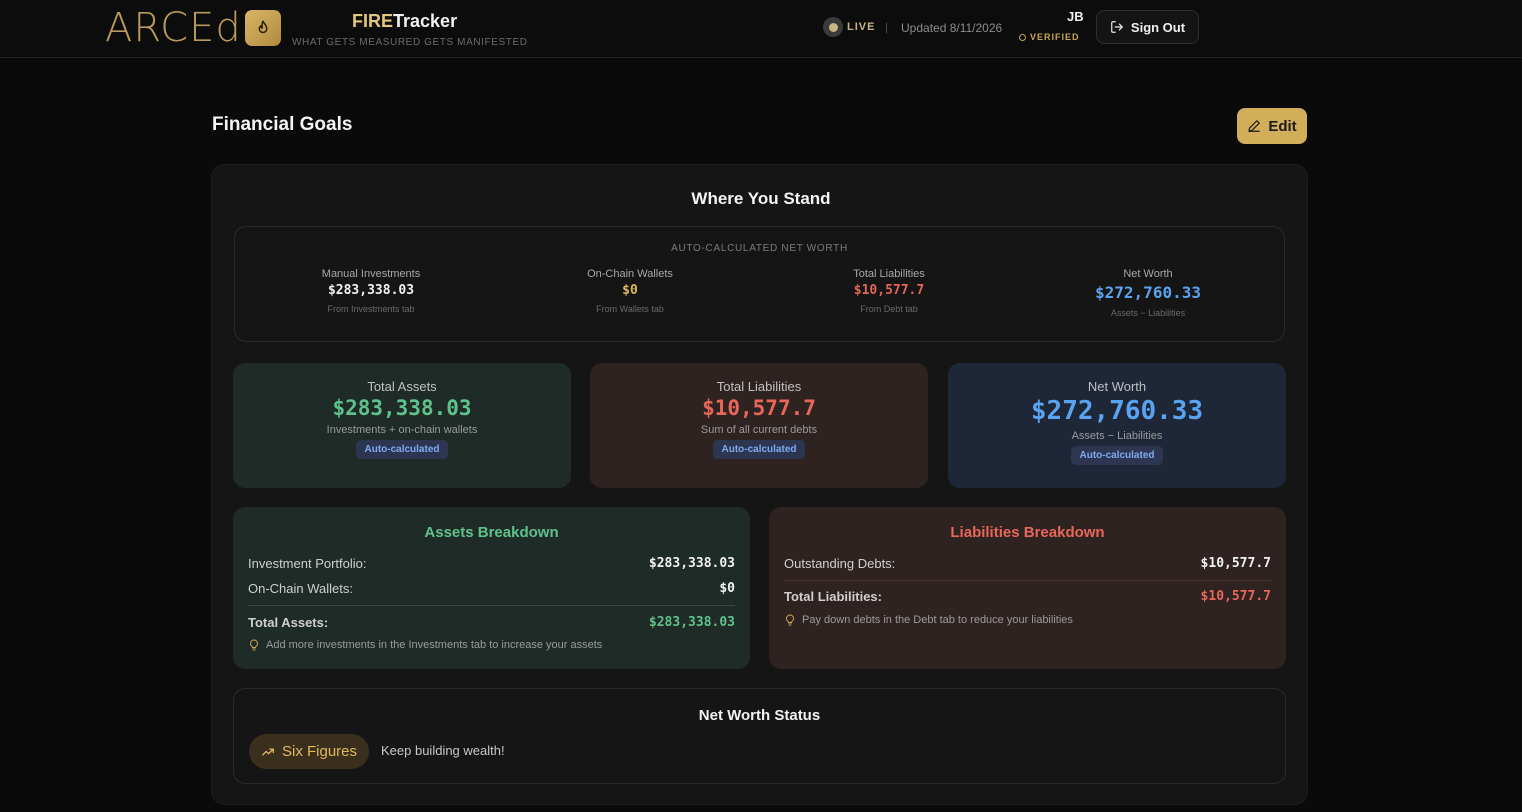 This screenshot has height=812, width=1522. What do you see at coordinates (727, 588) in the screenshot?
I see `row-value: $0` at bounding box center [727, 588].